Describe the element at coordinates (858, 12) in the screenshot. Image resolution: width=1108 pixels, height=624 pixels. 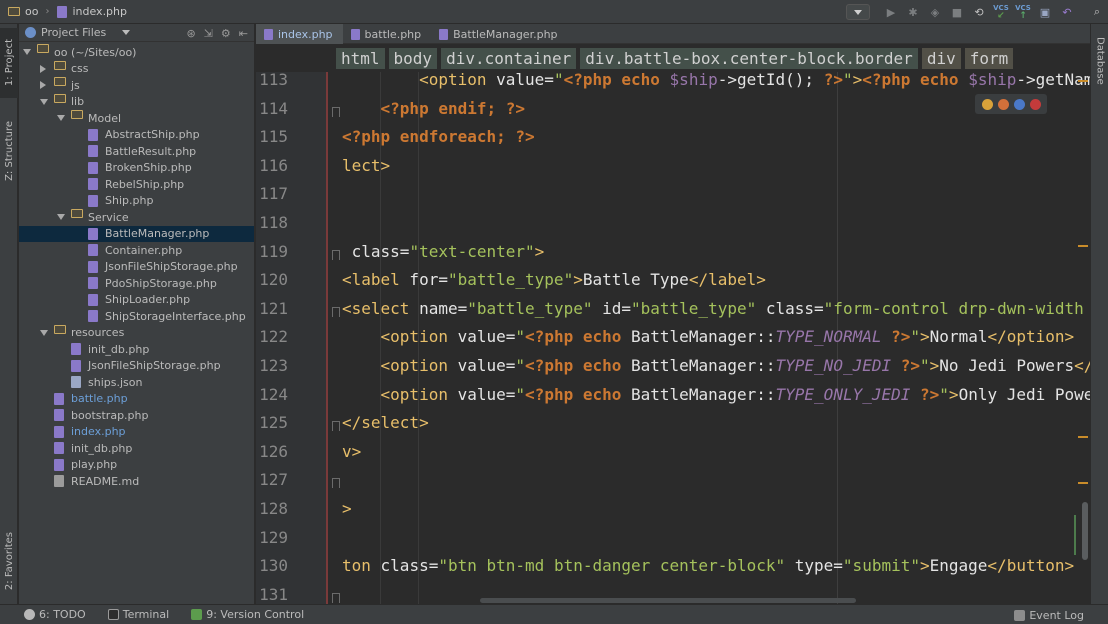
I see `run-config-dropdown` at that location.